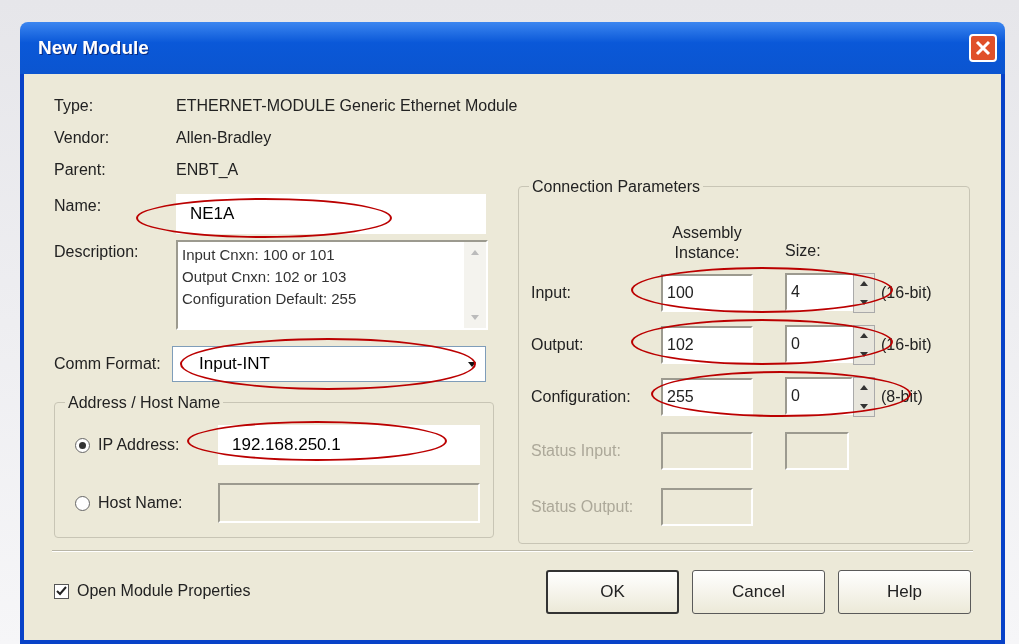  Describe the element at coordinates (154, 503) in the screenshot. I see `radio-label: Host Name:` at that location.